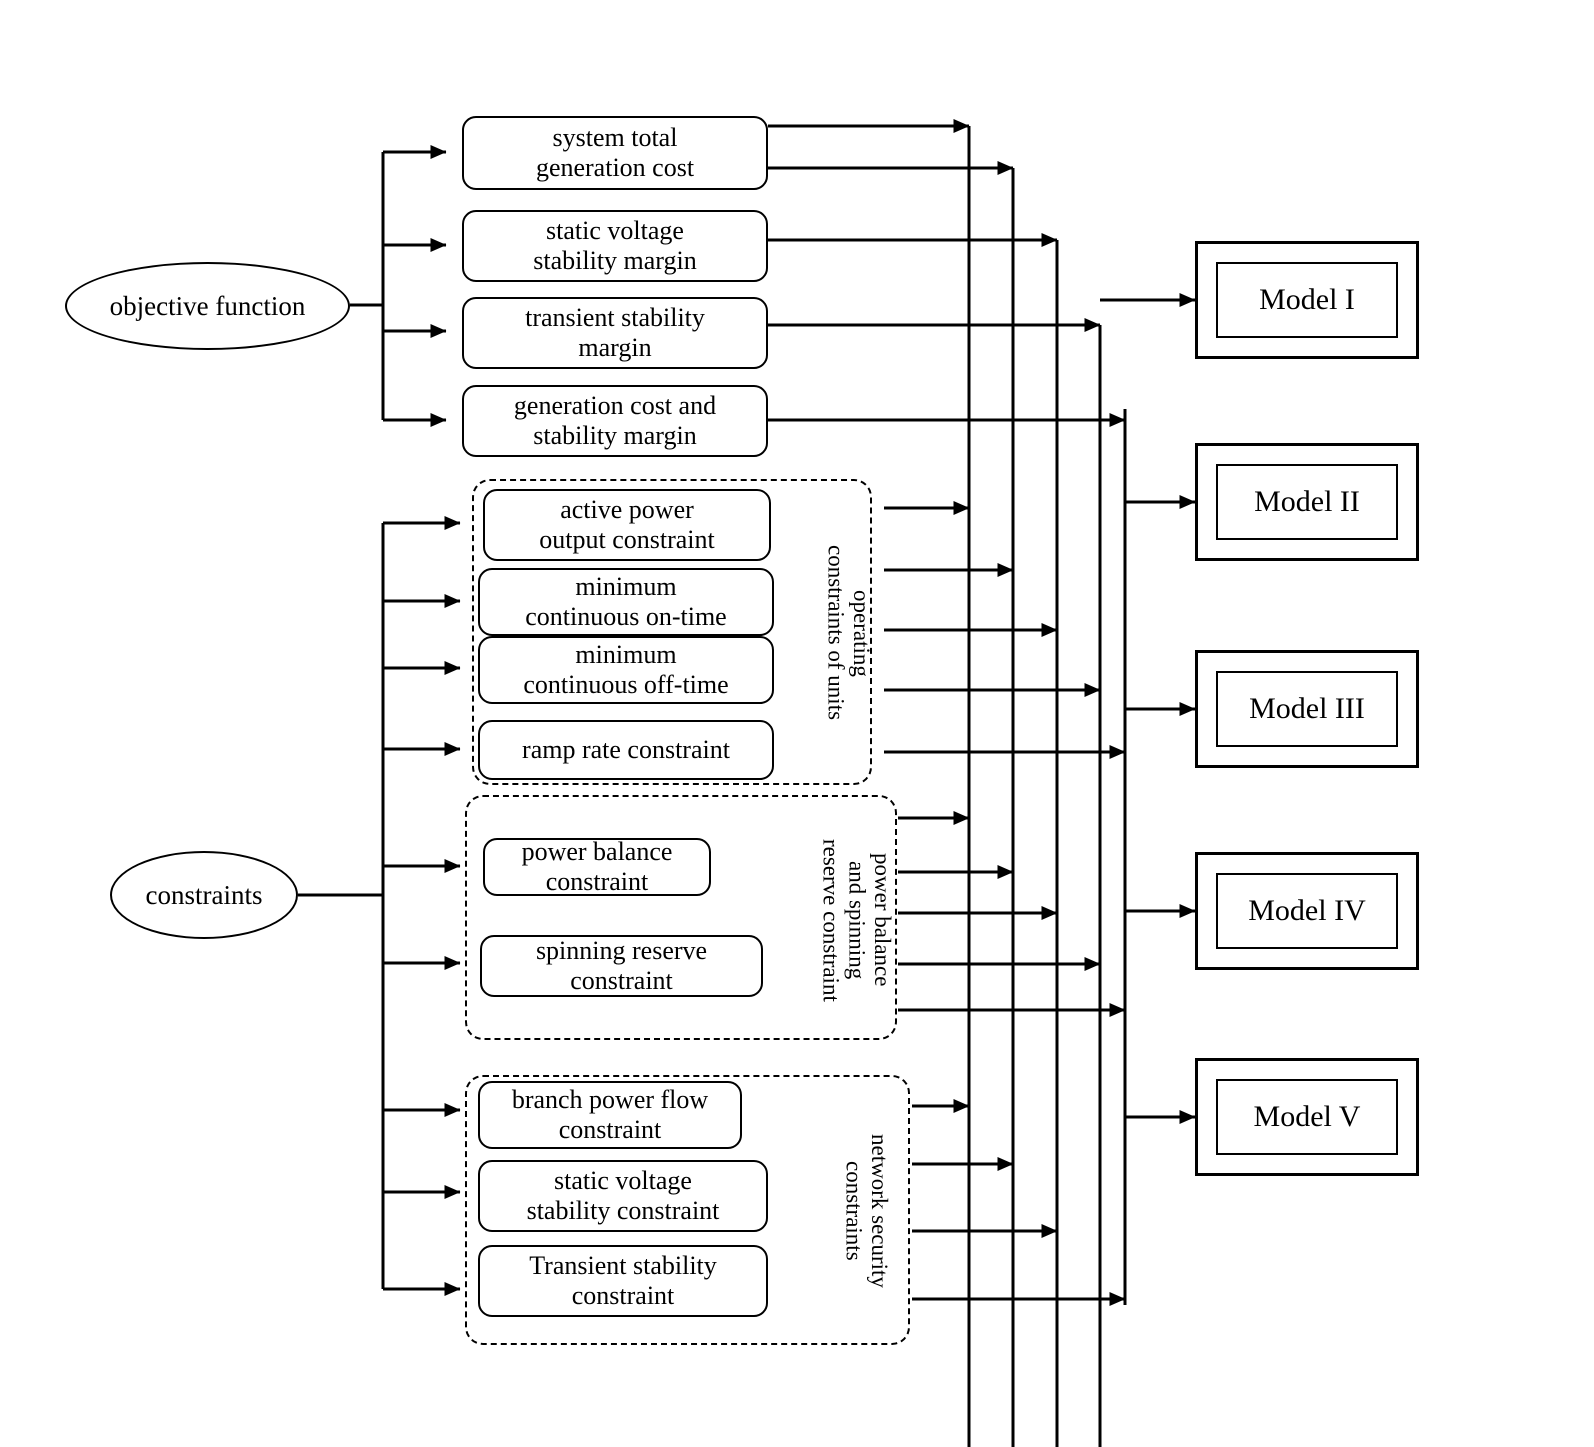 The height and width of the screenshot is (1447, 1594). I want to click on constraint-box-spinning-reserve-constraint: spinning reserve constraint, so click(621, 966).